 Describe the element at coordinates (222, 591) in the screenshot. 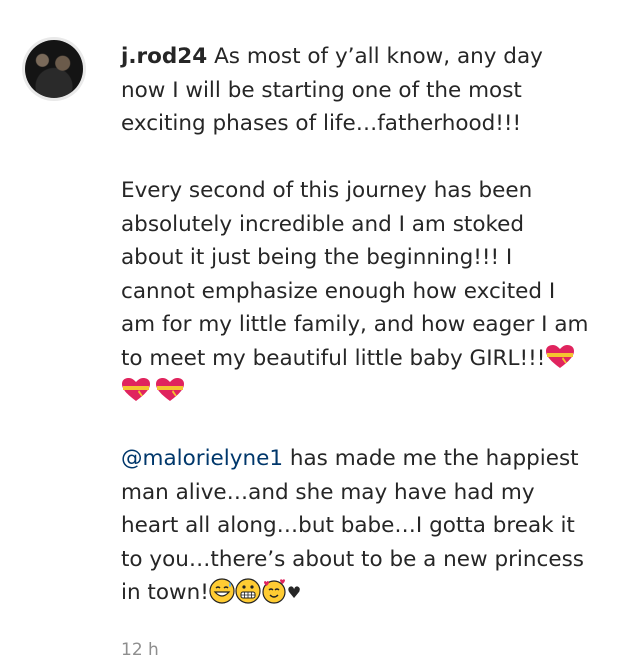

I see `grinning-sweat-emoji` at that location.